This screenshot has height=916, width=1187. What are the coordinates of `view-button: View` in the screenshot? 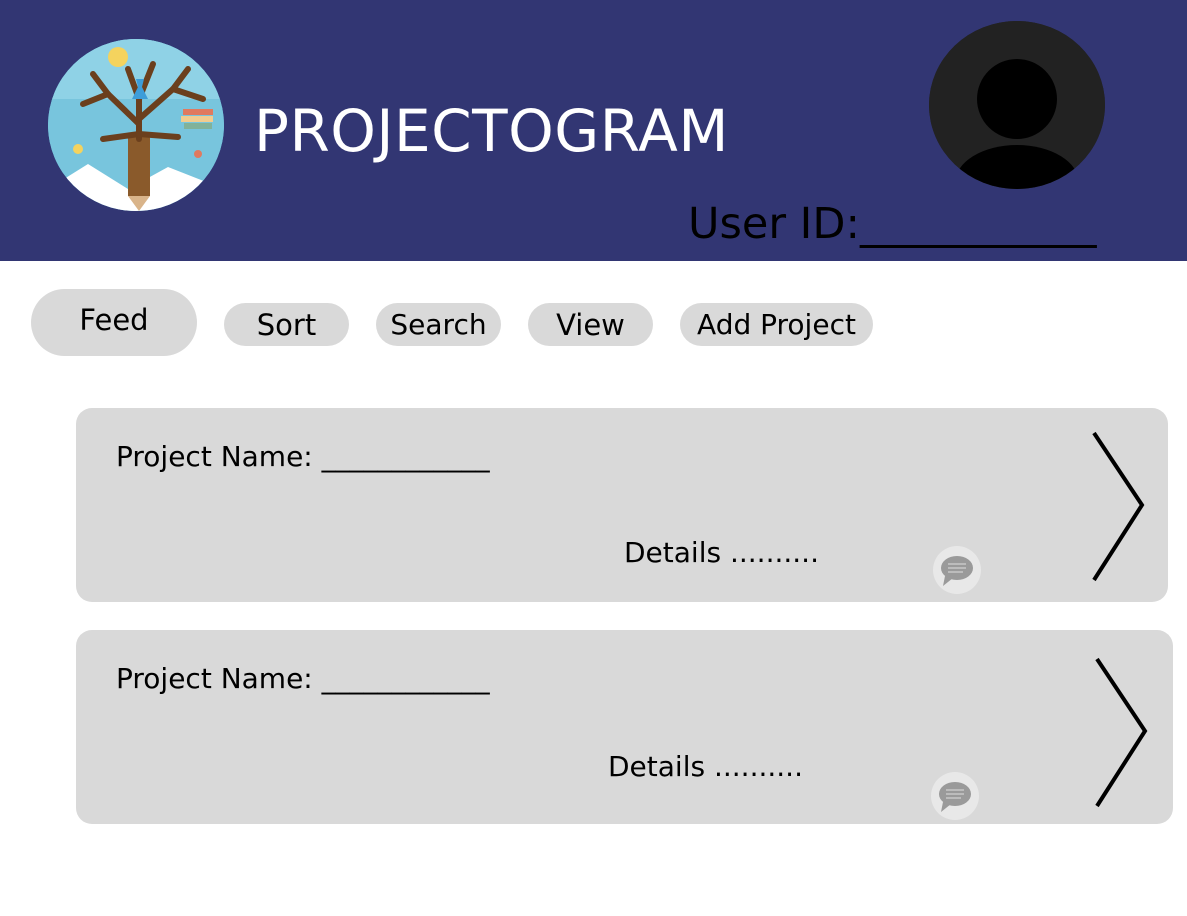 It's located at (590, 324).